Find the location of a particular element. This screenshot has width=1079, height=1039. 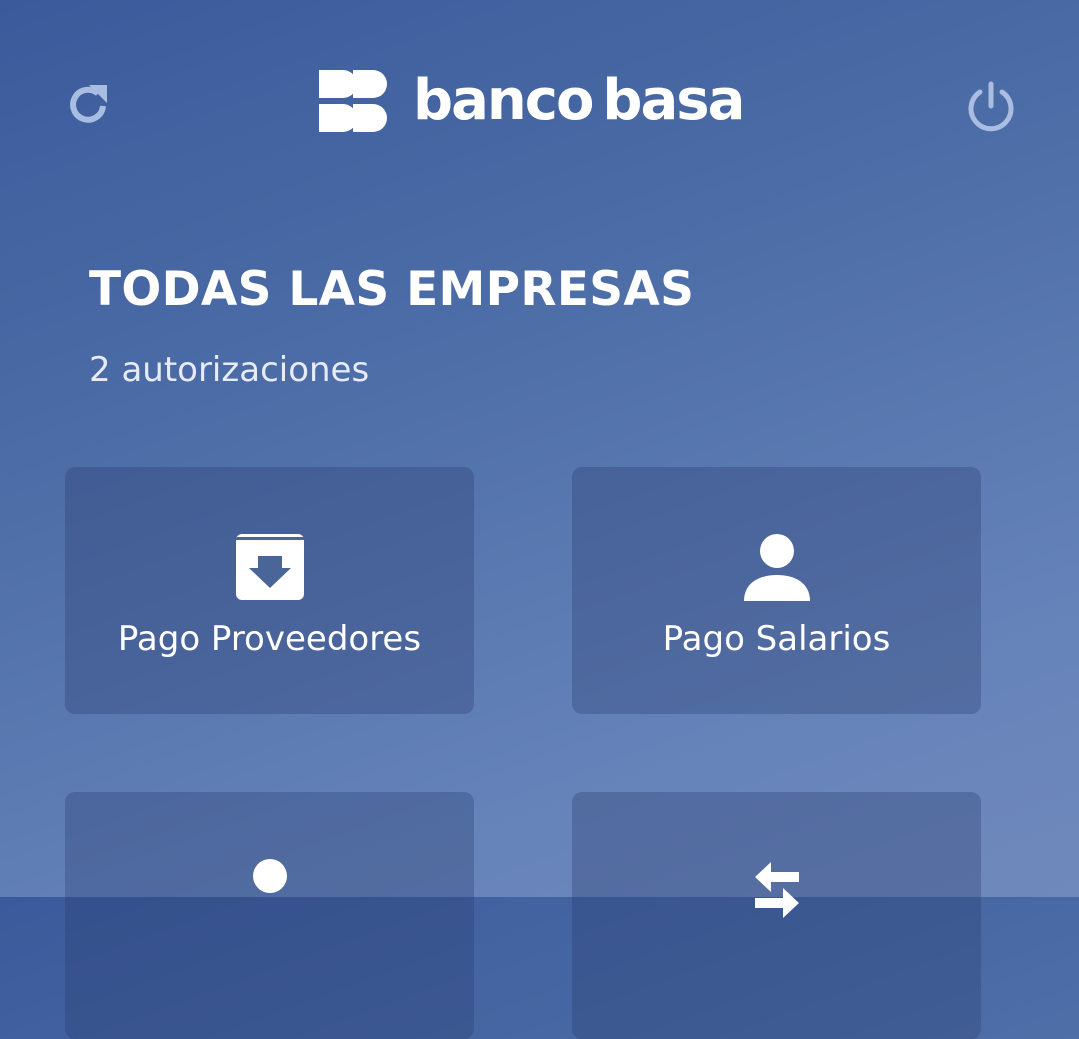

refresh-icon is located at coordinates (88, 104).